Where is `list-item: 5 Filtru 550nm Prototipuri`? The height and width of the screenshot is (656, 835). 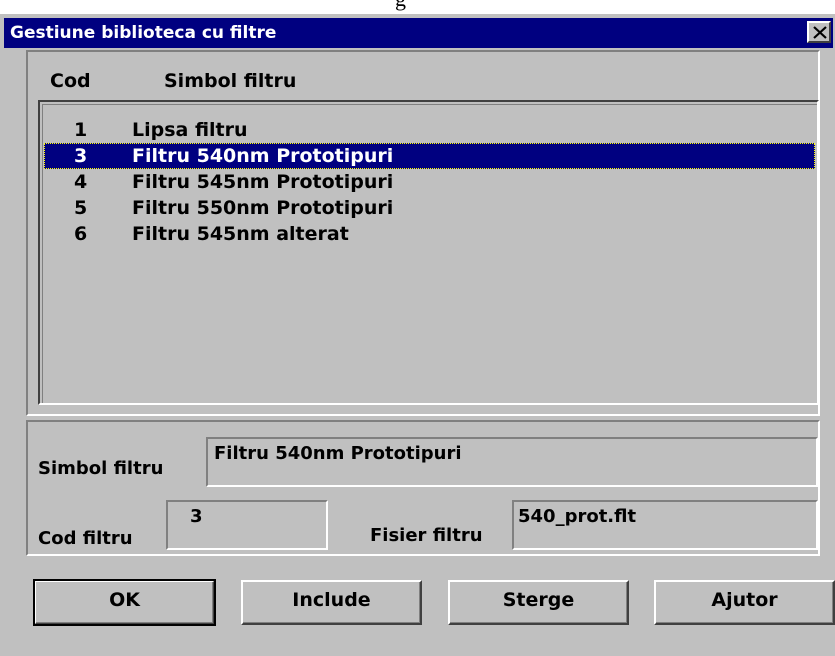 list-item: 5 Filtru 550nm Prototipuri is located at coordinates (429, 208).